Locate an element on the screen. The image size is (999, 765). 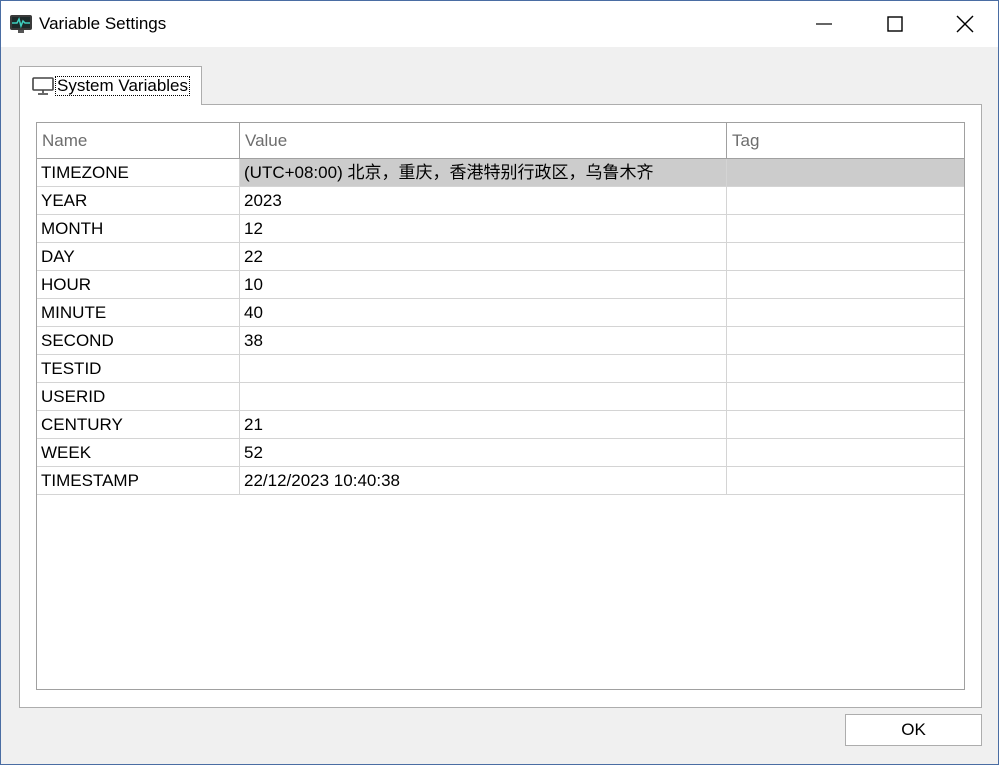
cell-value: 22/12/2023 10:40:38 is located at coordinates (483, 480).